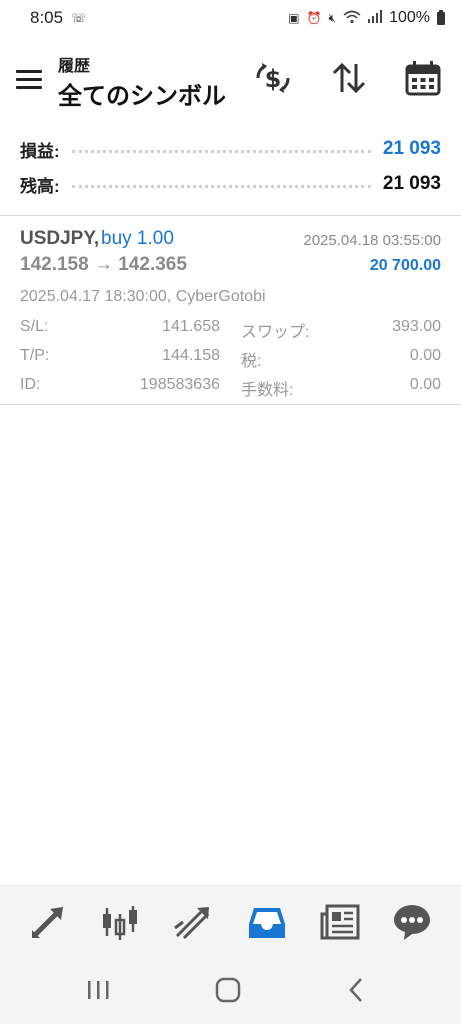  Describe the element at coordinates (60, 238) in the screenshot. I see `trade-symbol: USDJPY,` at that location.